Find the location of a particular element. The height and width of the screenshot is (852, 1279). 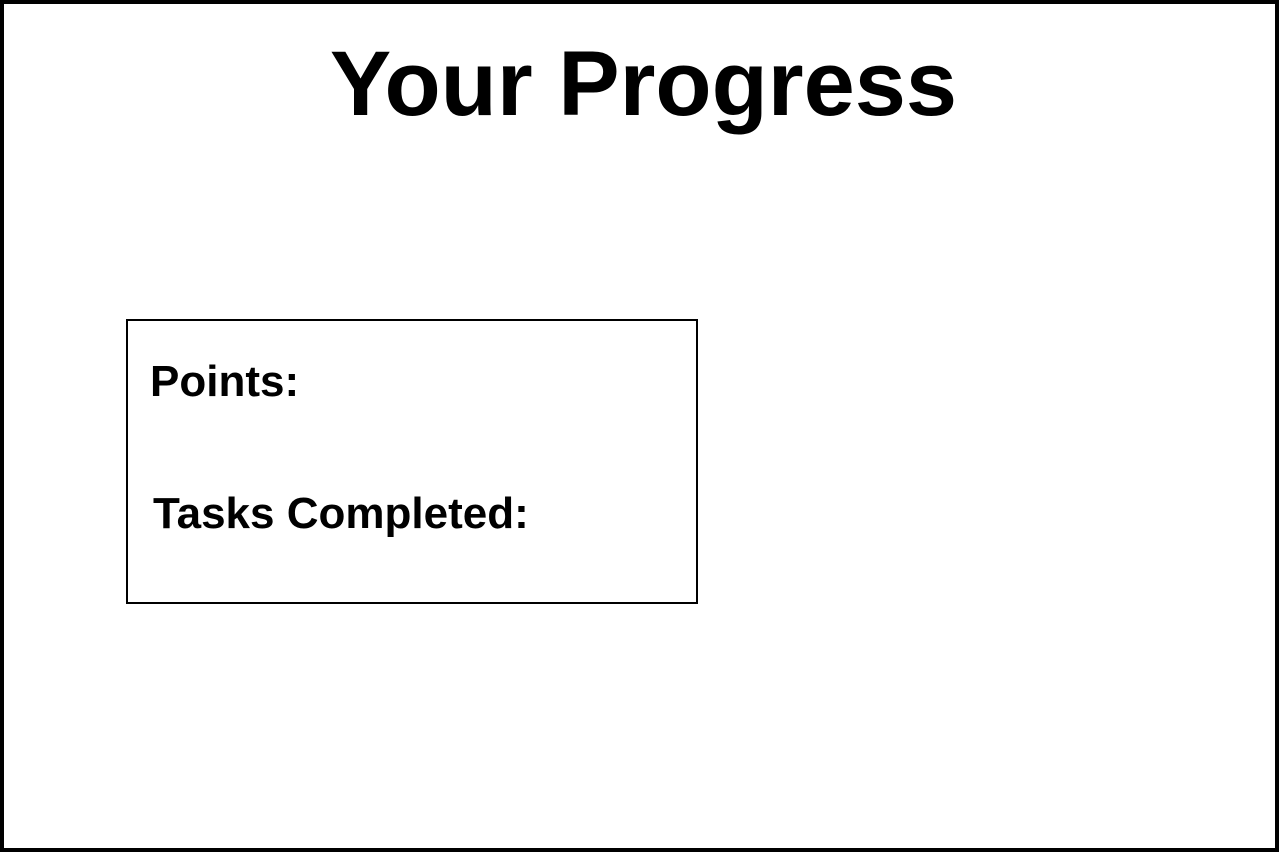

points-label: Points: is located at coordinates (225, 381).